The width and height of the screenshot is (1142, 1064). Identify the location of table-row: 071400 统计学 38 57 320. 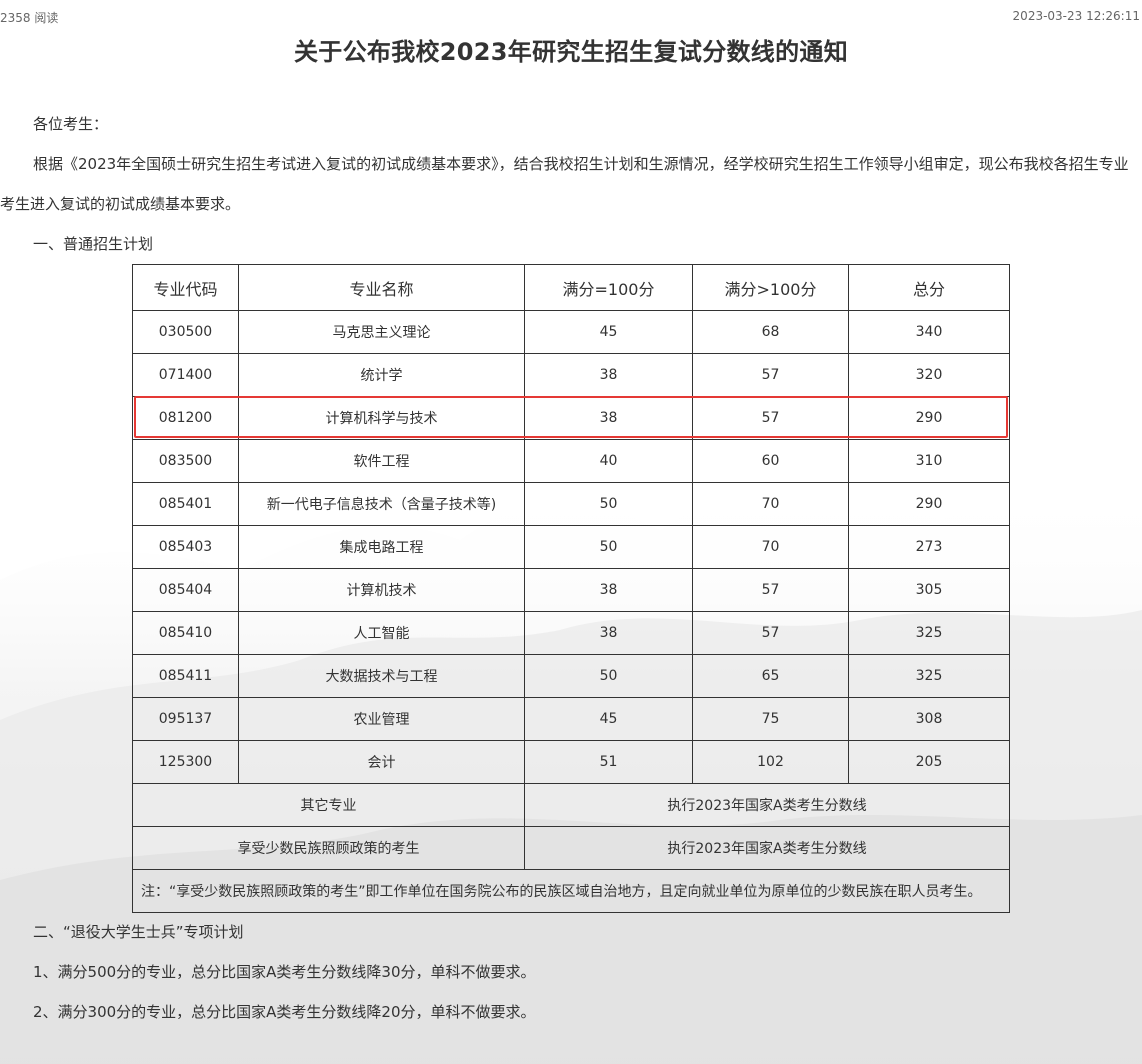
(571, 375).